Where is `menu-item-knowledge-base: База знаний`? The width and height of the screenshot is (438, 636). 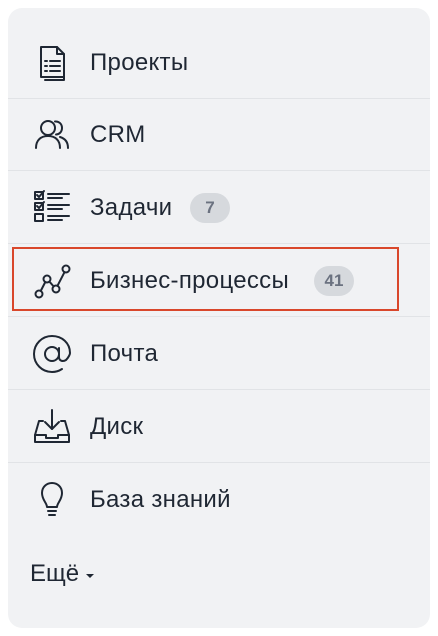
menu-item-knowledge-base: База знаний is located at coordinates (219, 500).